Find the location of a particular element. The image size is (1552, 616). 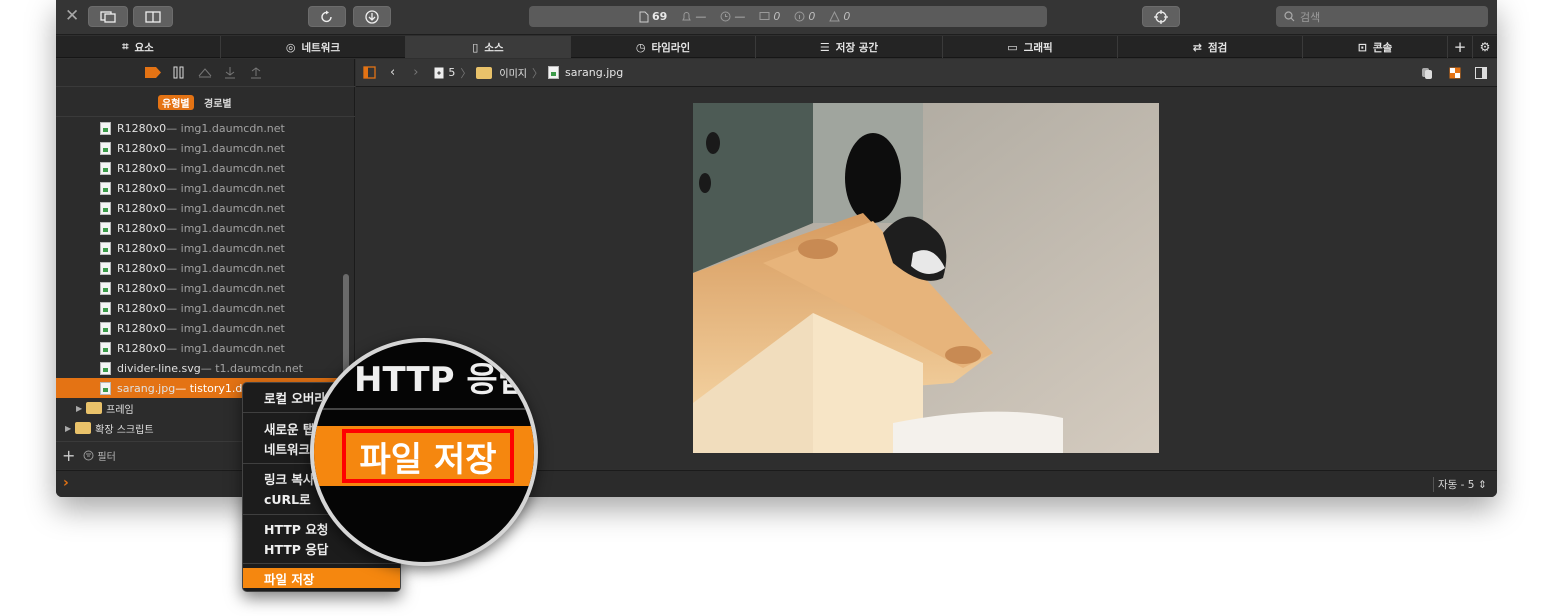

tab-timeline: ◷ 타임라인 is located at coordinates (663, 47).